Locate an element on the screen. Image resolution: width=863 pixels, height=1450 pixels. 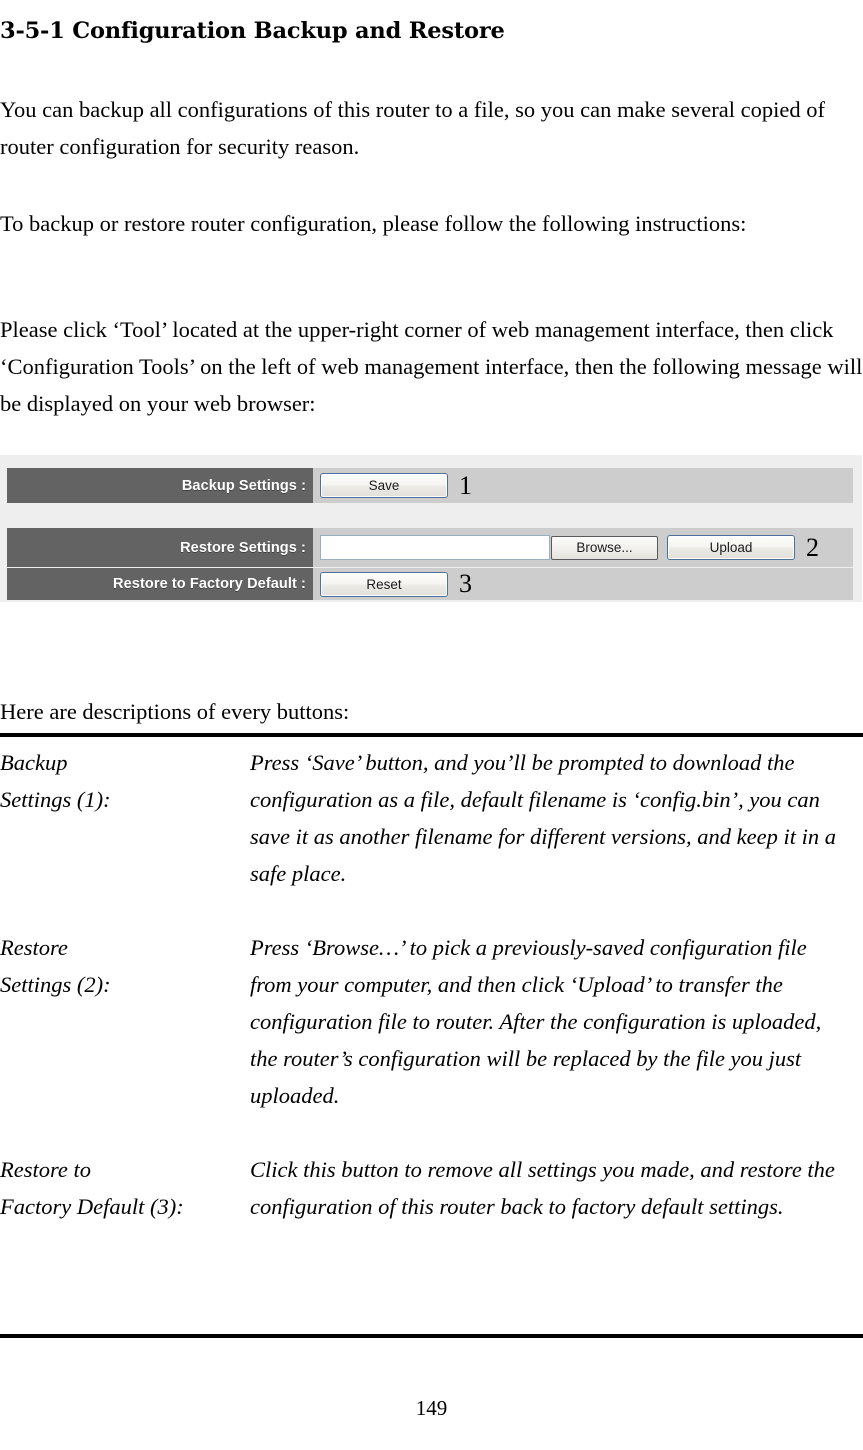
fields-restore-settings: Browse... Upload 2 is located at coordinates (583, 547).